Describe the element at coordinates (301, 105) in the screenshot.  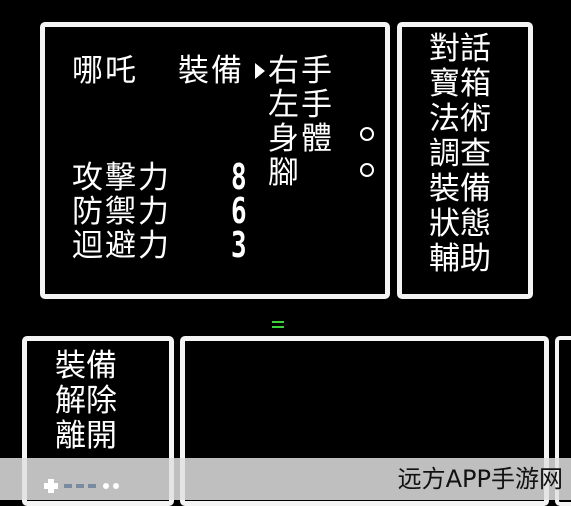
I see `slot-left-hand: 左手` at that location.